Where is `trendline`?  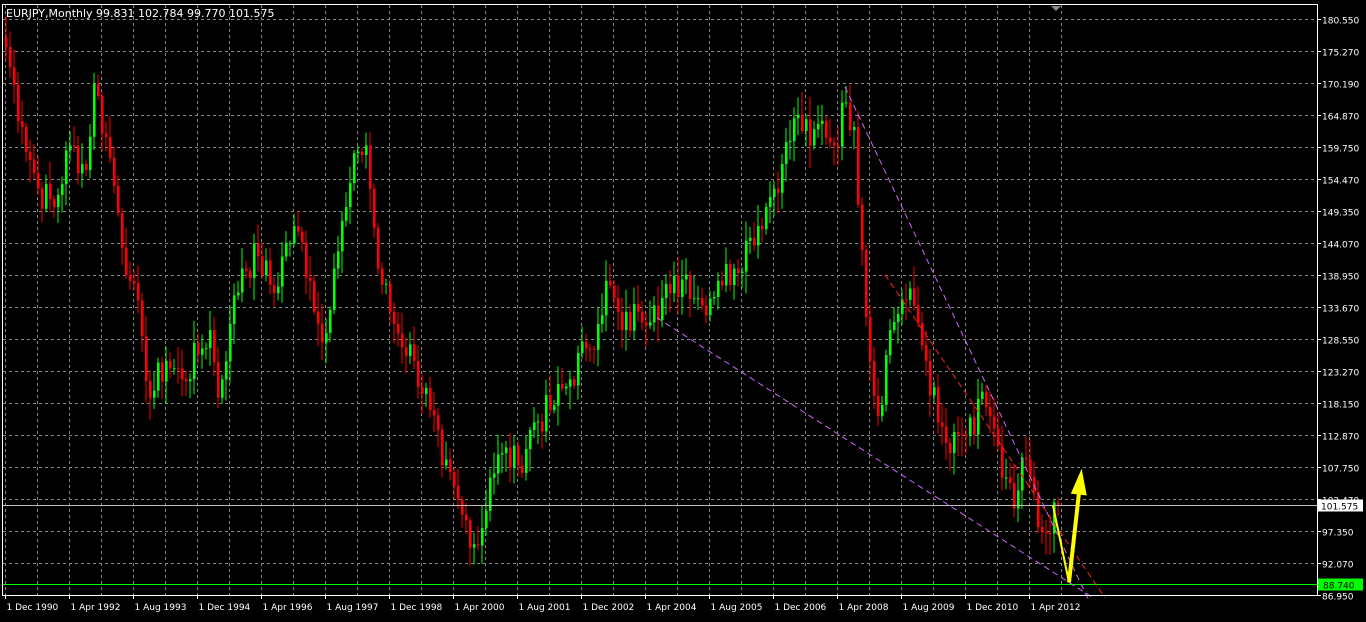
trendline is located at coordinates (967, 344).